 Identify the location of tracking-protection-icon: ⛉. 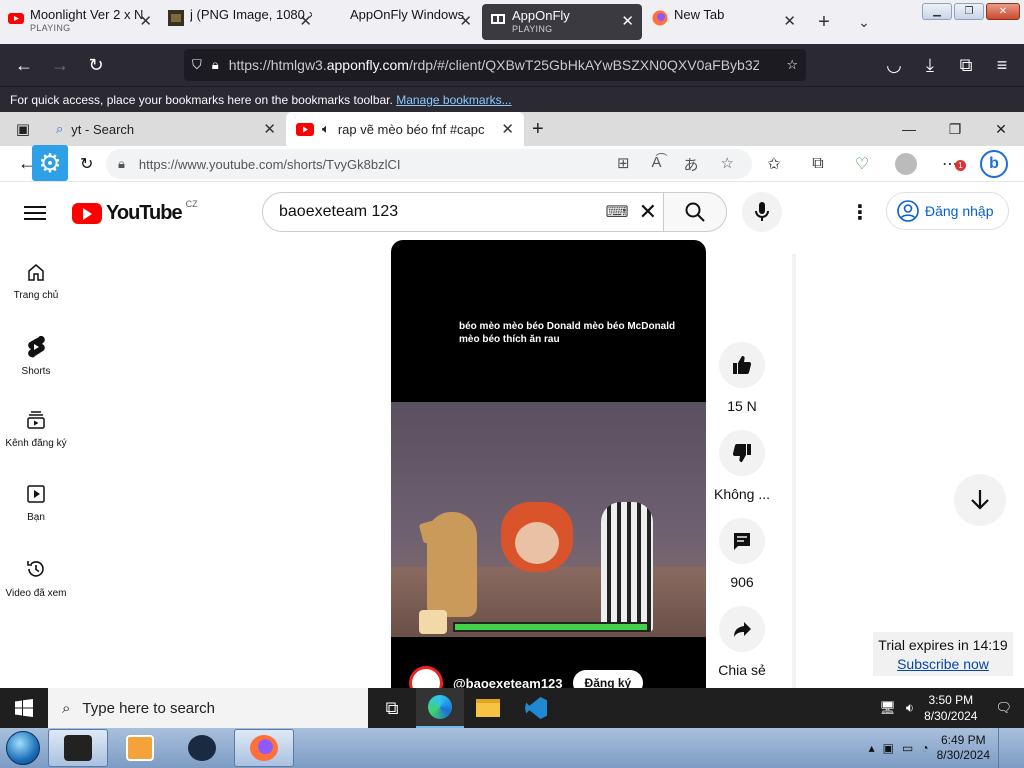
(197, 65).